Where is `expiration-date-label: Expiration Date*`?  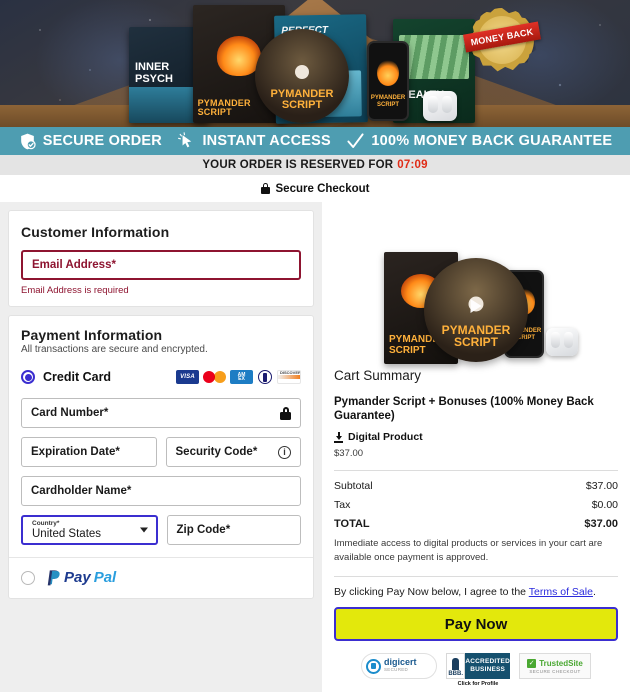 expiration-date-label: Expiration Date* is located at coordinates (75, 452).